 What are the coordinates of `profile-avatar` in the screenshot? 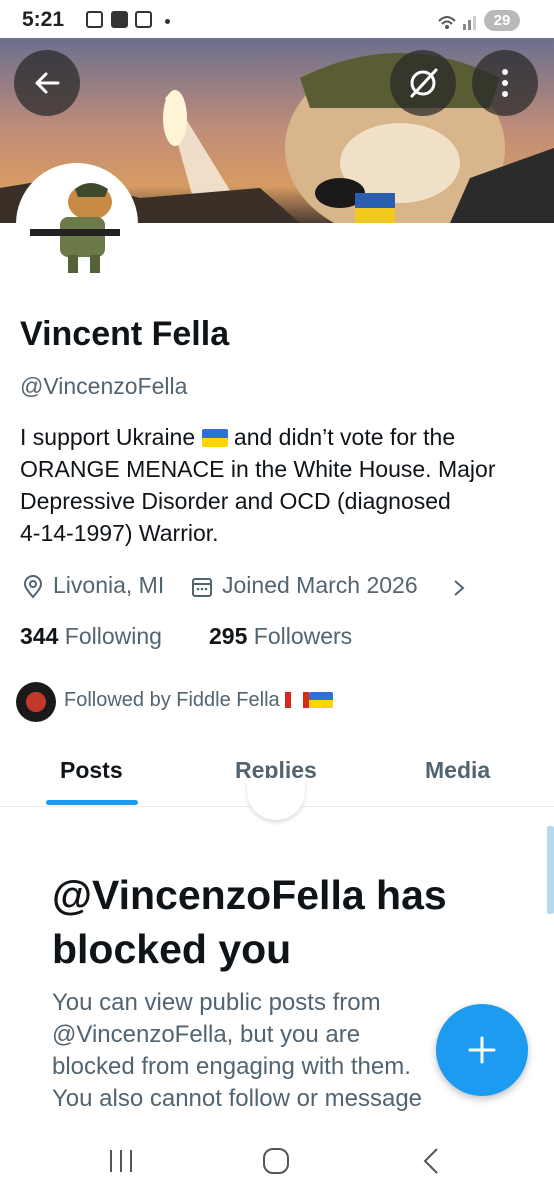 It's located at (77, 224).